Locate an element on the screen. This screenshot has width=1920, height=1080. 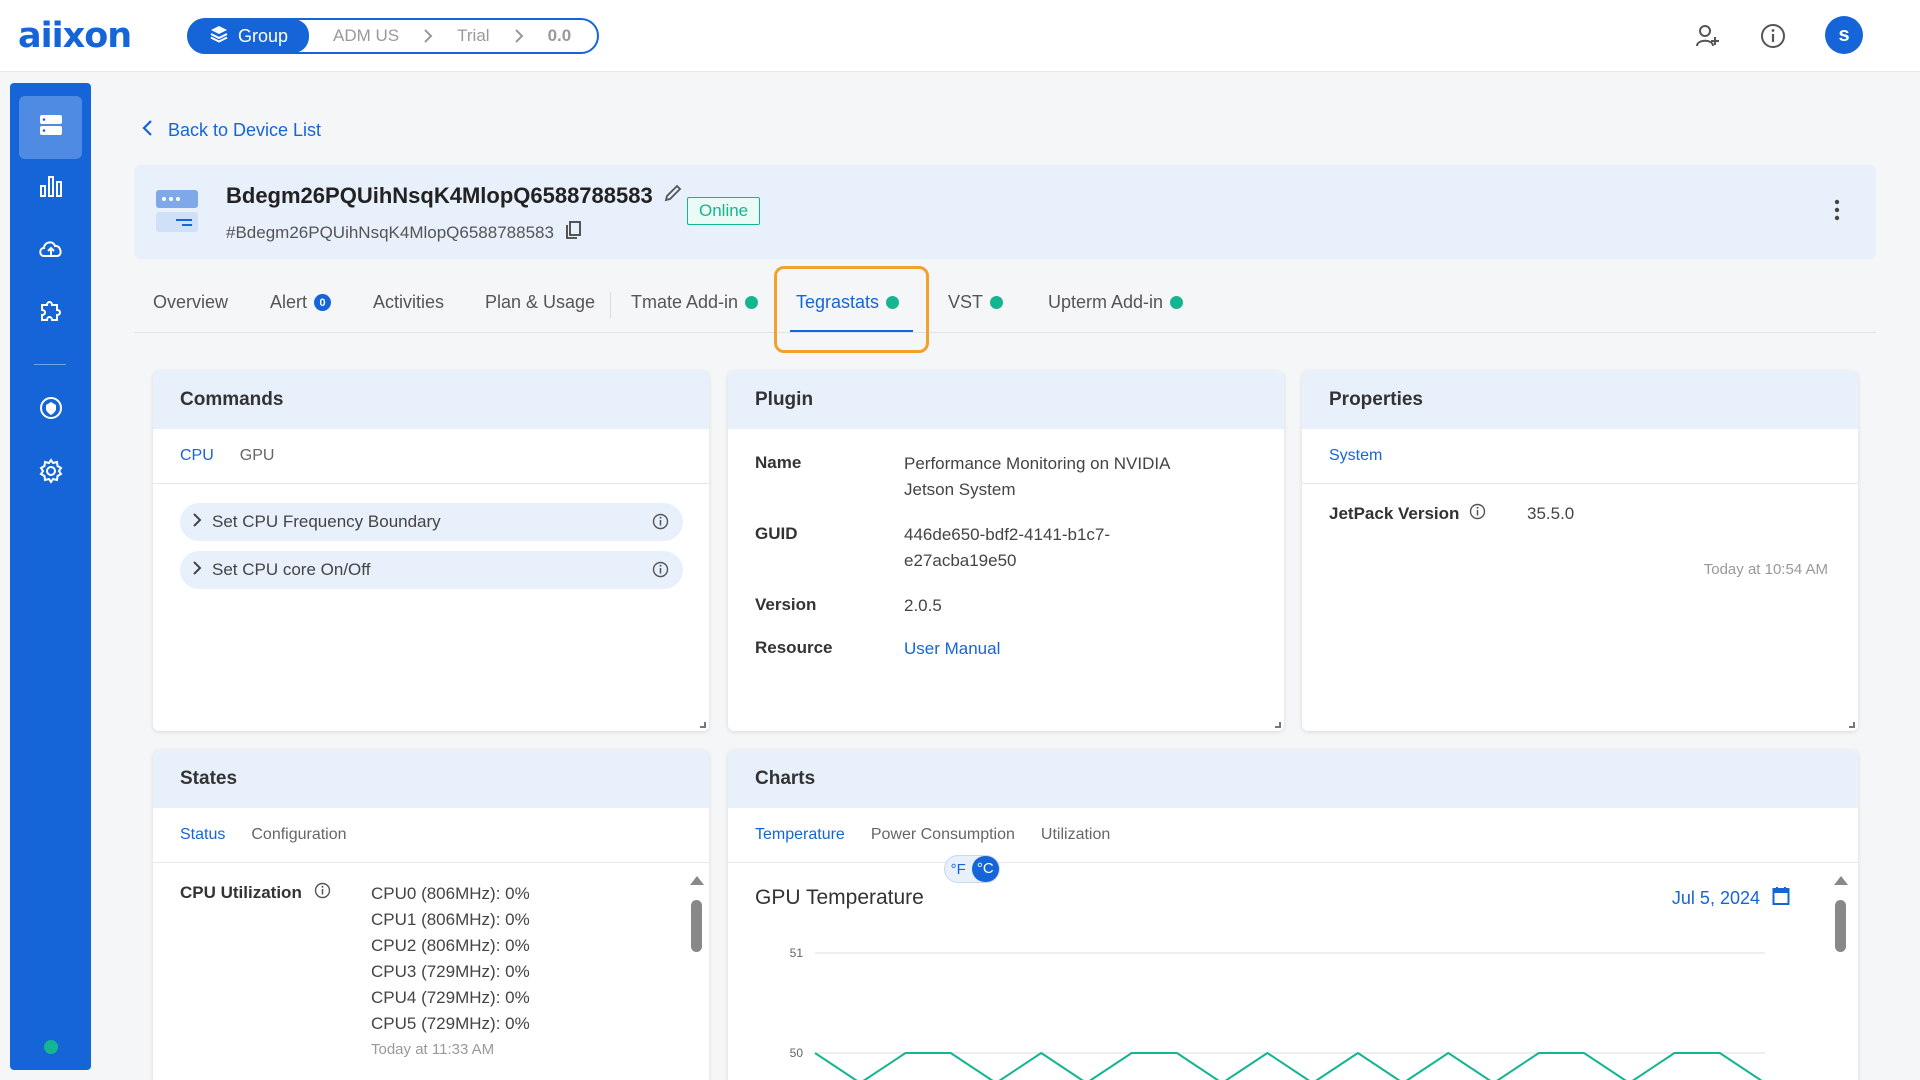
tab-plan-usage: Plan & Usage is located at coordinates (540, 302).